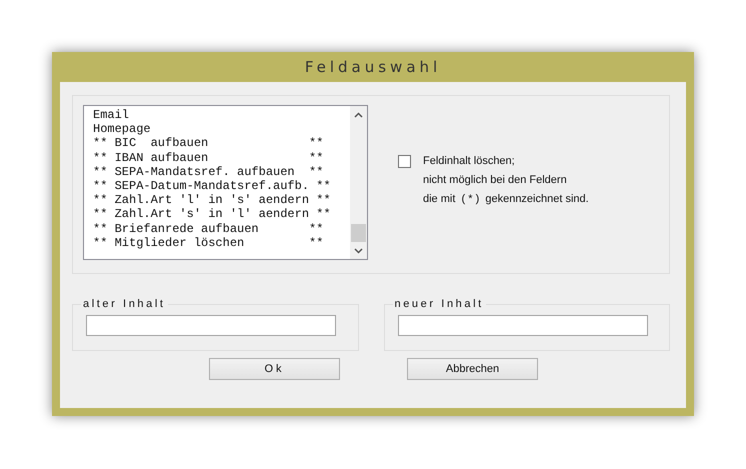 The image size is (746, 469). What do you see at coordinates (358, 182) in the screenshot?
I see `scrollbar` at bounding box center [358, 182].